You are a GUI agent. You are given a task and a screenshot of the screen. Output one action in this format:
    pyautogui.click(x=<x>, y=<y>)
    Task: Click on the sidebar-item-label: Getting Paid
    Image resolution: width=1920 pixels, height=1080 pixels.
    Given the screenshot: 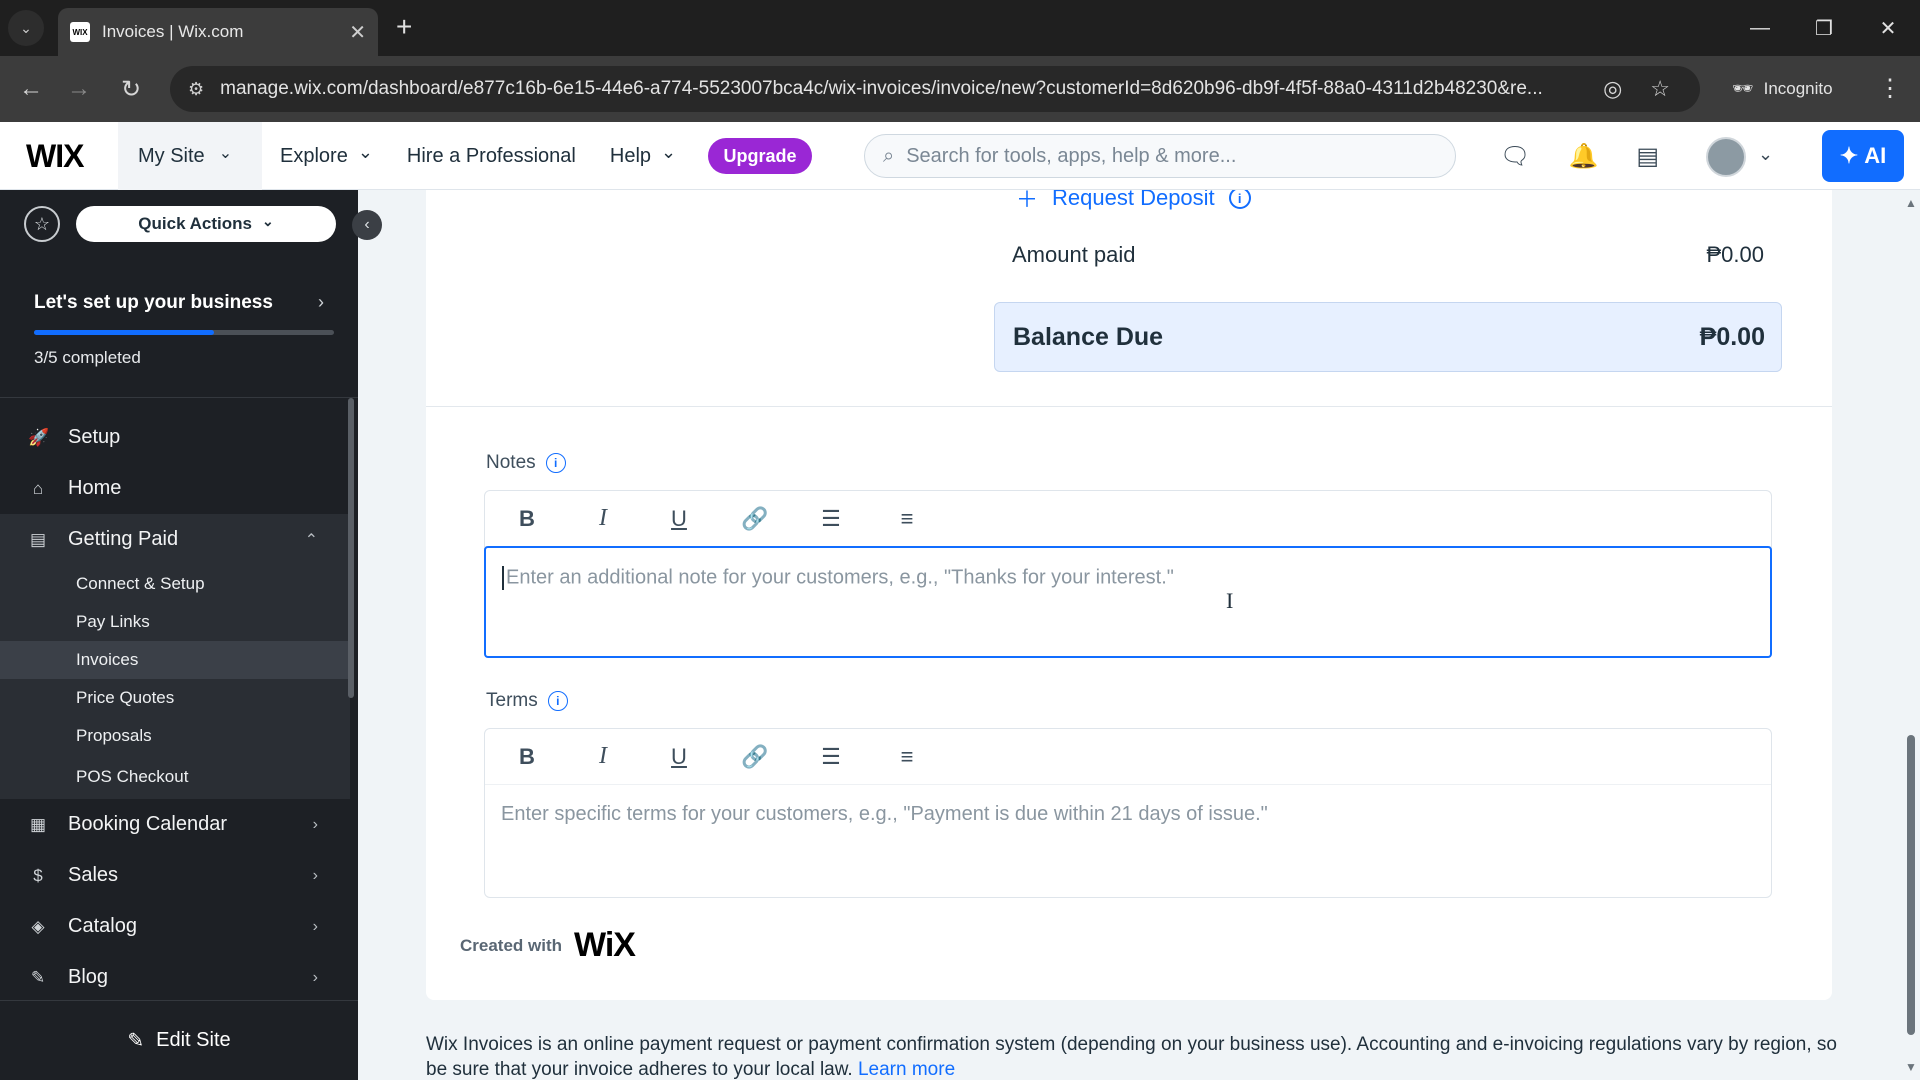 What is the action you would take?
    pyautogui.click(x=123, y=539)
    